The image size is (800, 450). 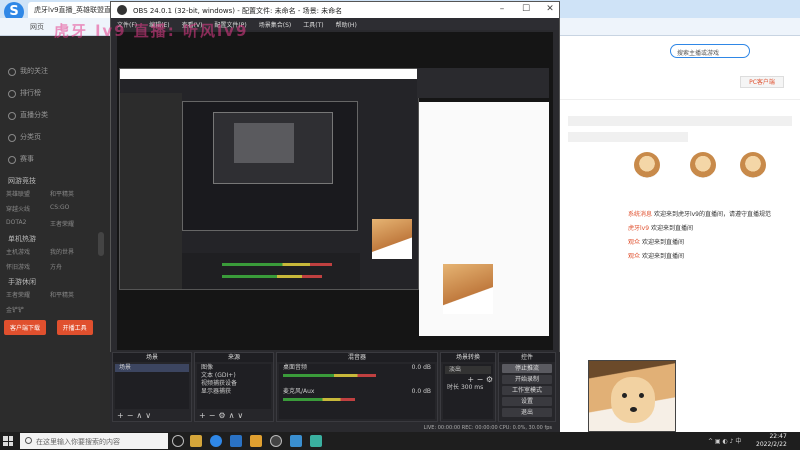 What do you see at coordinates (28, 193) in the screenshot?
I see `sidebar-link: 英雄联盟` at bounding box center [28, 193].